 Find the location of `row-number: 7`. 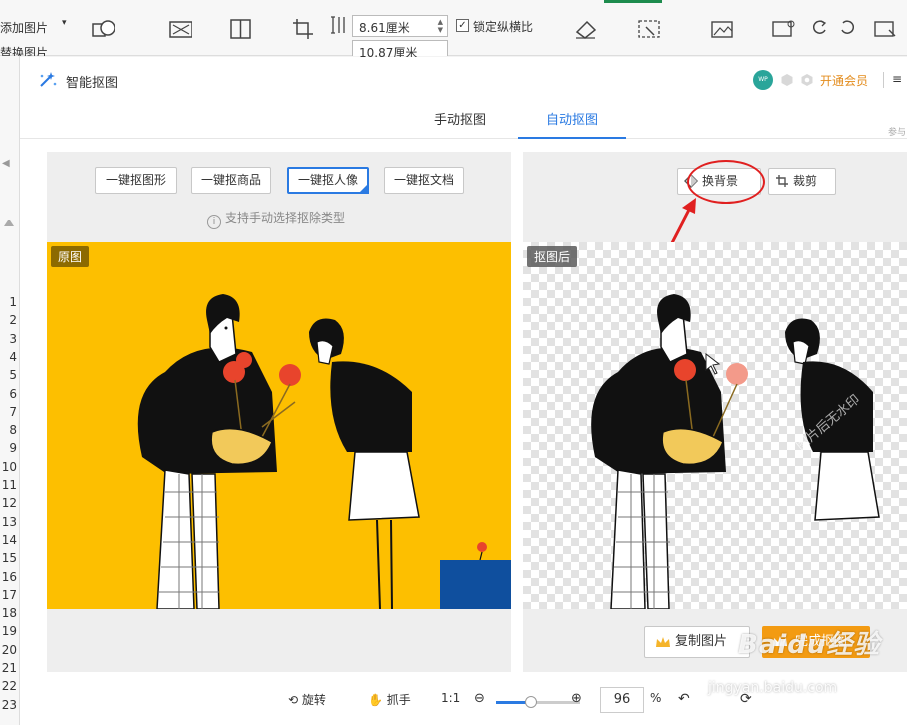

row-number: 7 is located at coordinates (9, 414).